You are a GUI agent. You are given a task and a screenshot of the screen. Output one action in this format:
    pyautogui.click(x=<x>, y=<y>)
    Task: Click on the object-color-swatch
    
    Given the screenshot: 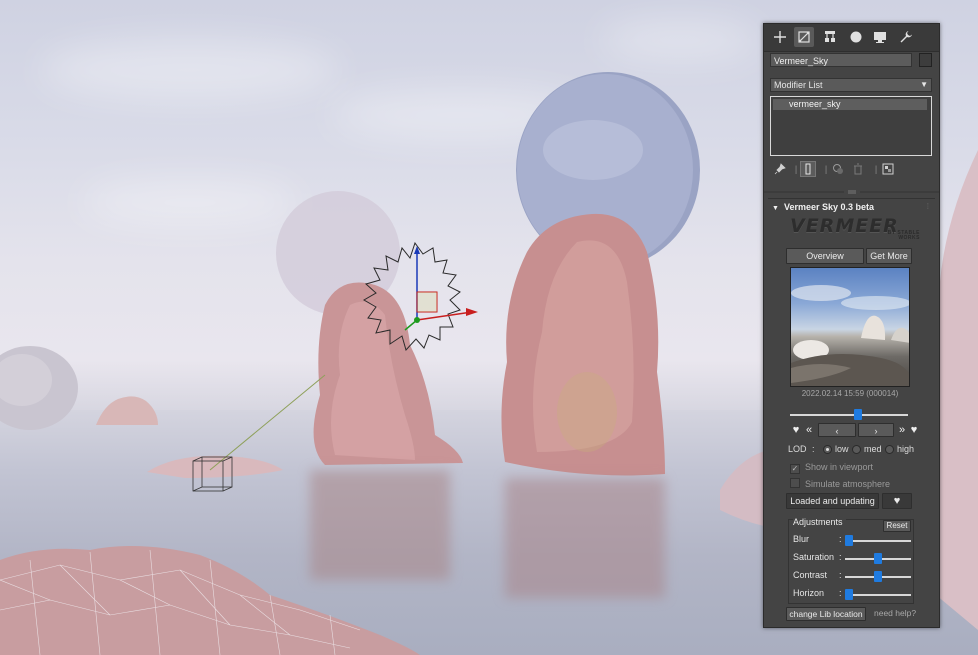 What is the action you would take?
    pyautogui.click(x=925, y=60)
    